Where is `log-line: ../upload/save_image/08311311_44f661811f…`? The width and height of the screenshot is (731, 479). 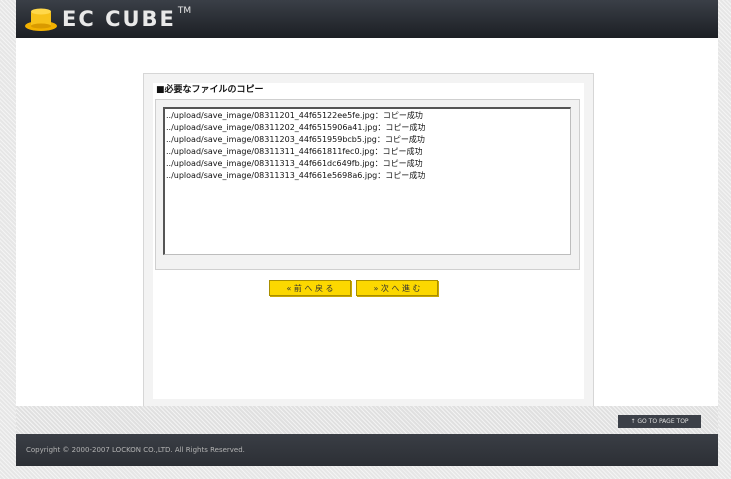
log-line: ../upload/save_image/08311311_44f661811f… is located at coordinates (294, 151).